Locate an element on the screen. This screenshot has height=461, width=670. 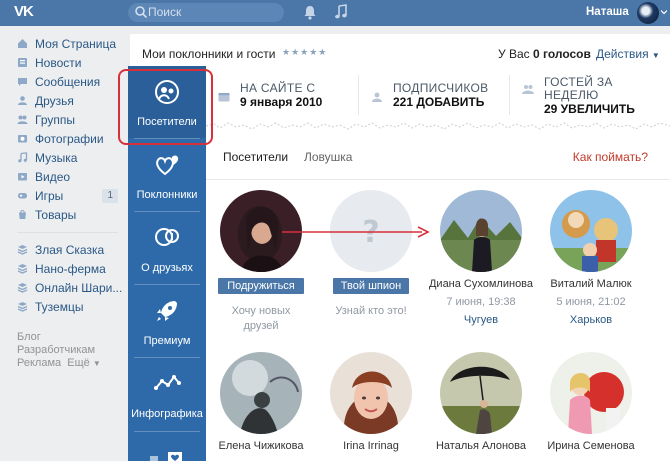
footer-links: Блог Разработчикам Реклама Ещё ▼ is located at coordinates (59, 350).